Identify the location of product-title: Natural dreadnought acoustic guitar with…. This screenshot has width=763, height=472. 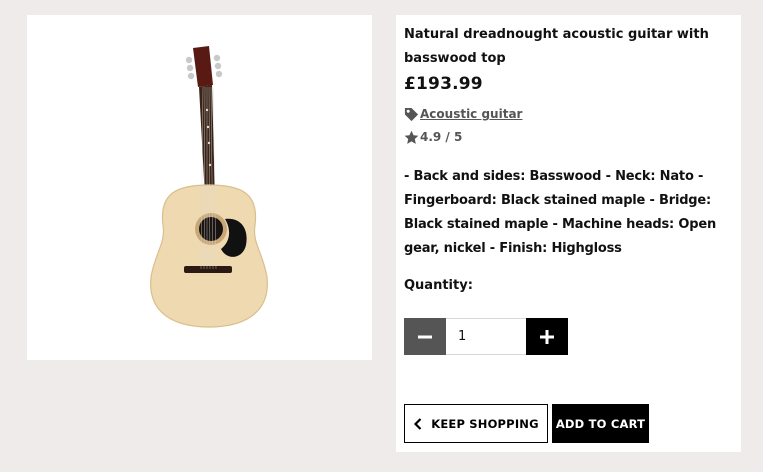
(556, 46).